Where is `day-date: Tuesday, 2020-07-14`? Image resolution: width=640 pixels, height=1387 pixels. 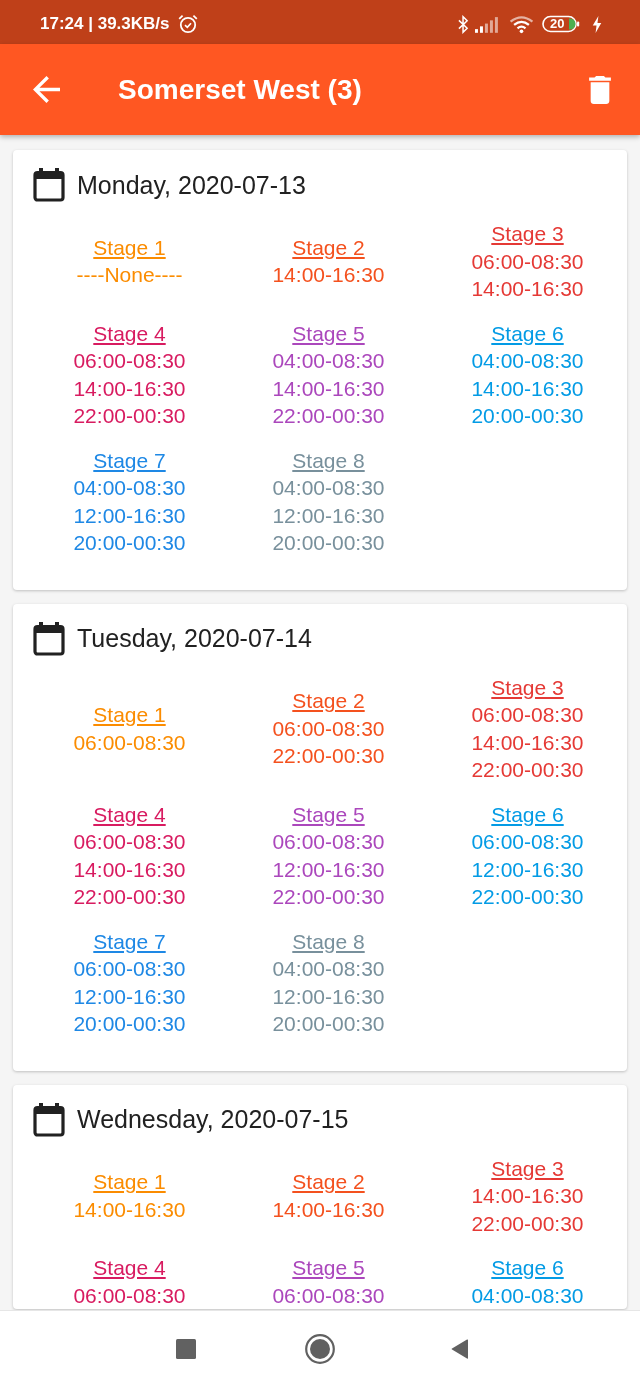
day-date: Tuesday, 2020-07-14 is located at coordinates (194, 638).